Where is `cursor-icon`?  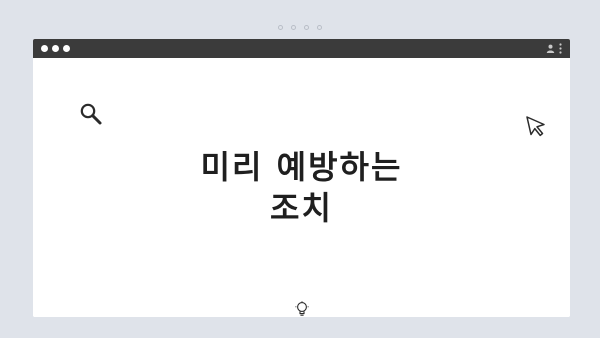
cursor-icon is located at coordinates (535, 126).